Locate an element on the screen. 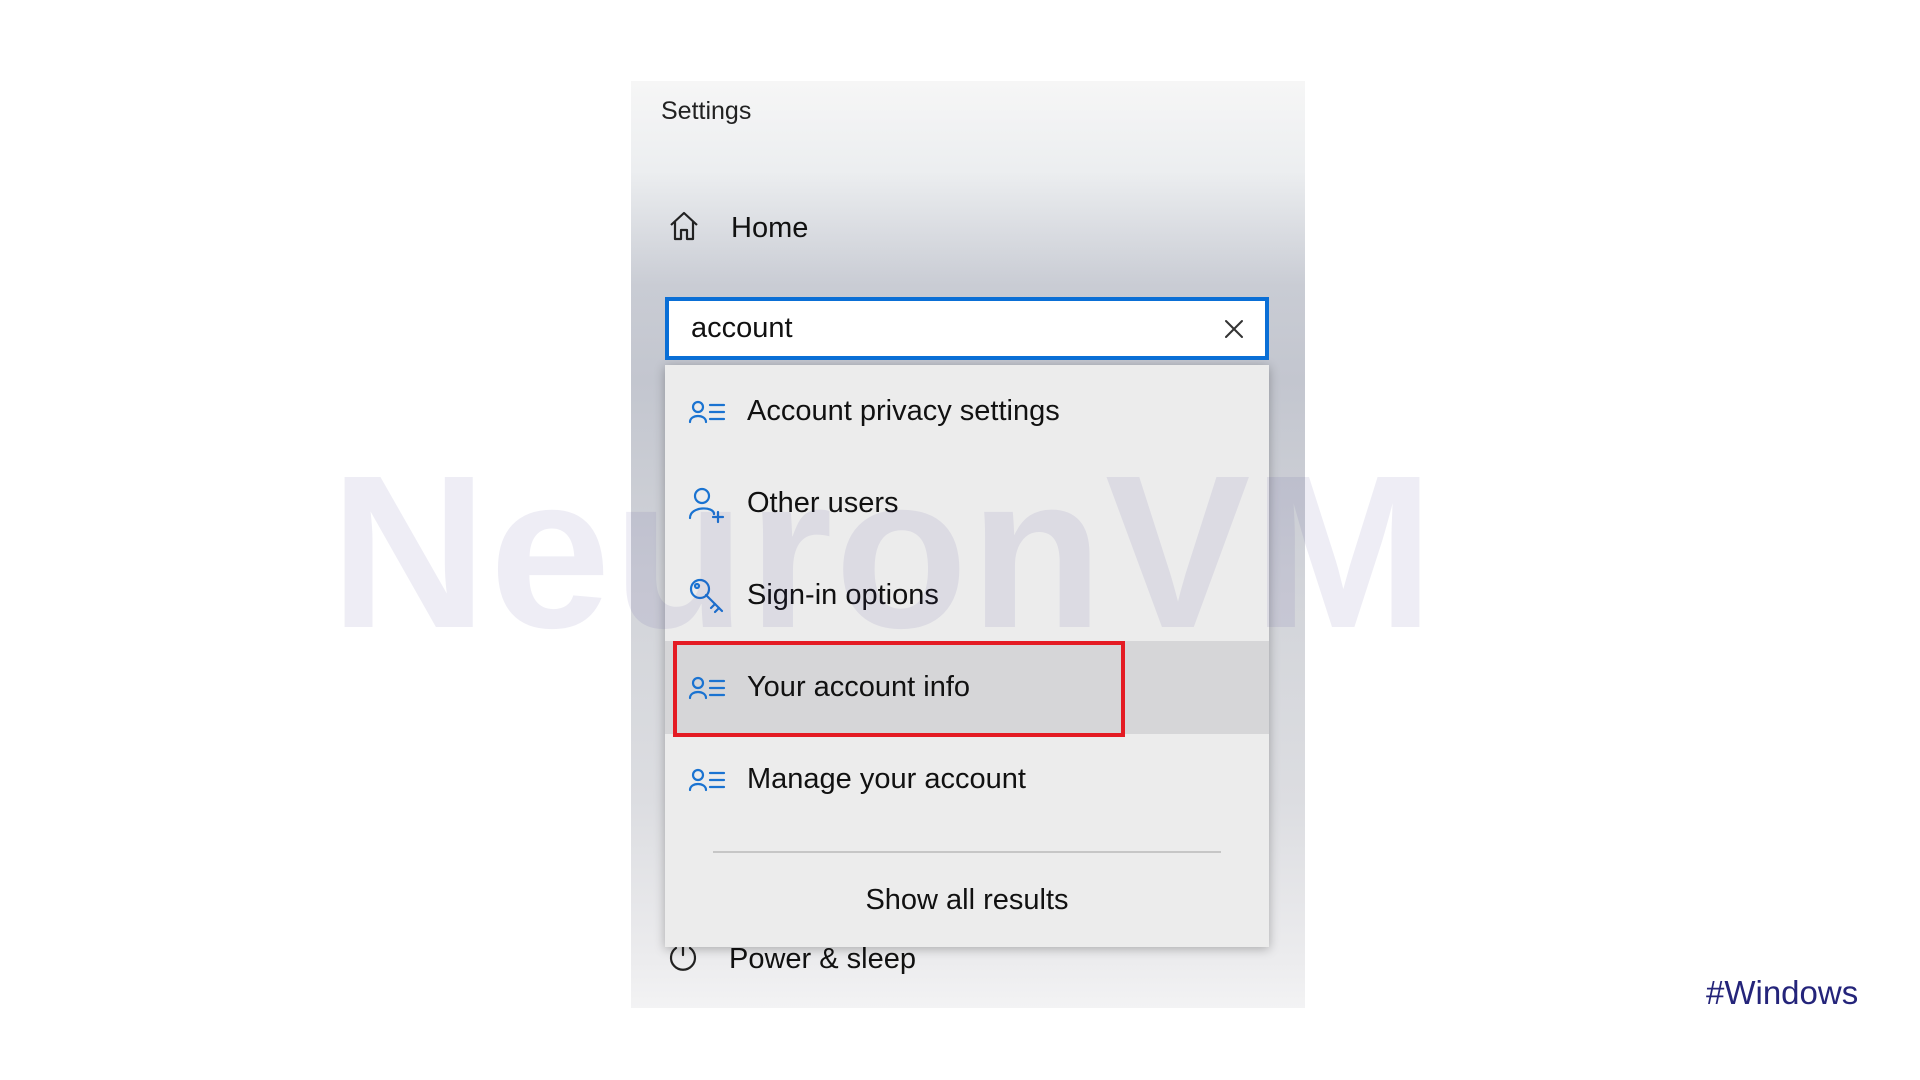  show-all-results-button: Show all results is located at coordinates (967, 900).